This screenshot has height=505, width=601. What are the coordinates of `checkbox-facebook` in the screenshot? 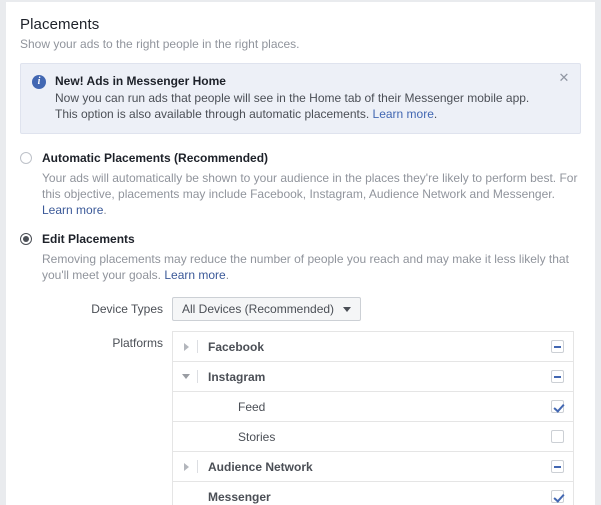 It's located at (557, 346).